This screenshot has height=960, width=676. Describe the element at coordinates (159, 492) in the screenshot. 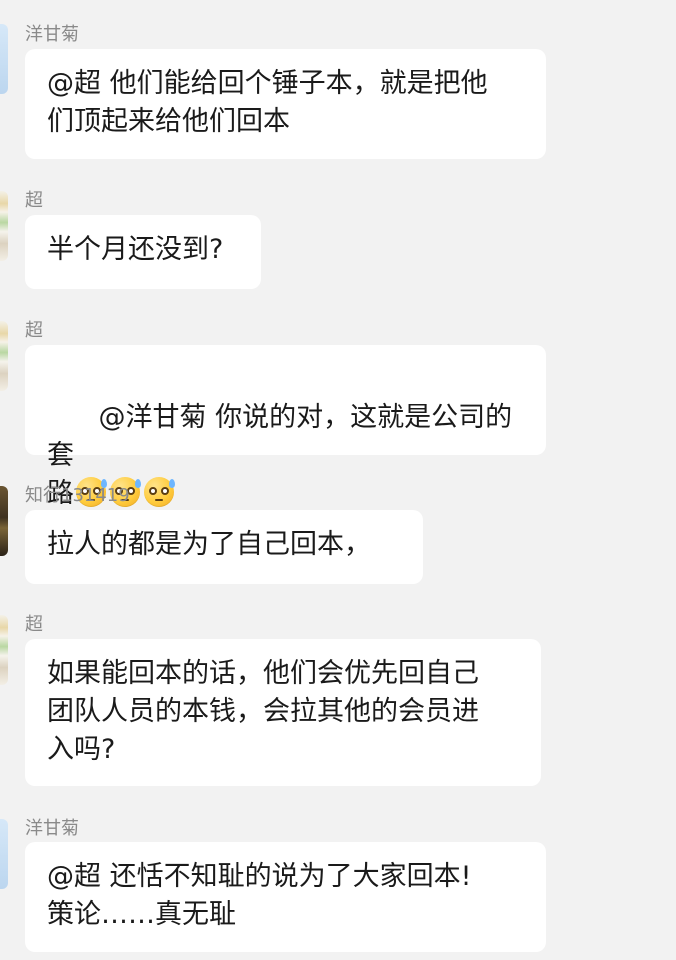

I see `sweat-face-icon` at that location.